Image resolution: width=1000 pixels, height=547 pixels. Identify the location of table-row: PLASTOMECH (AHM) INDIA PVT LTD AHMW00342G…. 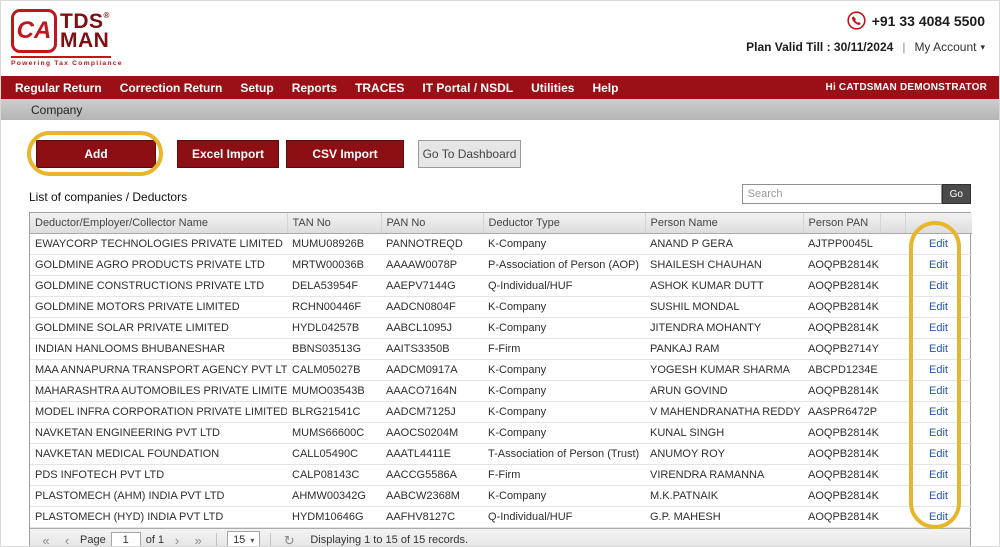
(501, 496).